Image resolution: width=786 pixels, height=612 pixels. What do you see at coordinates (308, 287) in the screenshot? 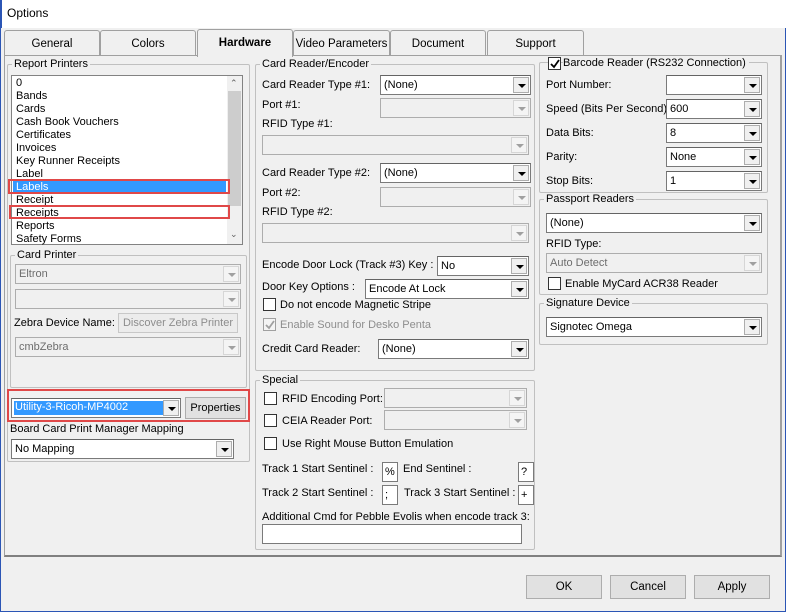
I see `door-key-options-label: Door Key Options :` at bounding box center [308, 287].